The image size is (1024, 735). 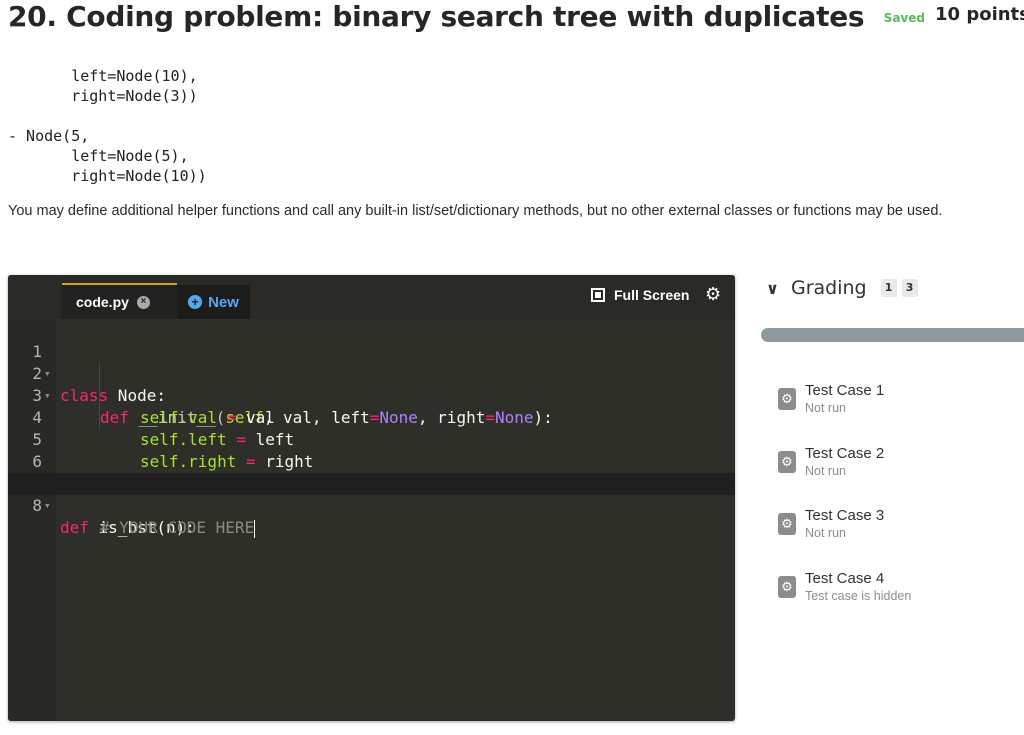 I want to click on code-line: 5 self.right = right, so click(x=371, y=439).